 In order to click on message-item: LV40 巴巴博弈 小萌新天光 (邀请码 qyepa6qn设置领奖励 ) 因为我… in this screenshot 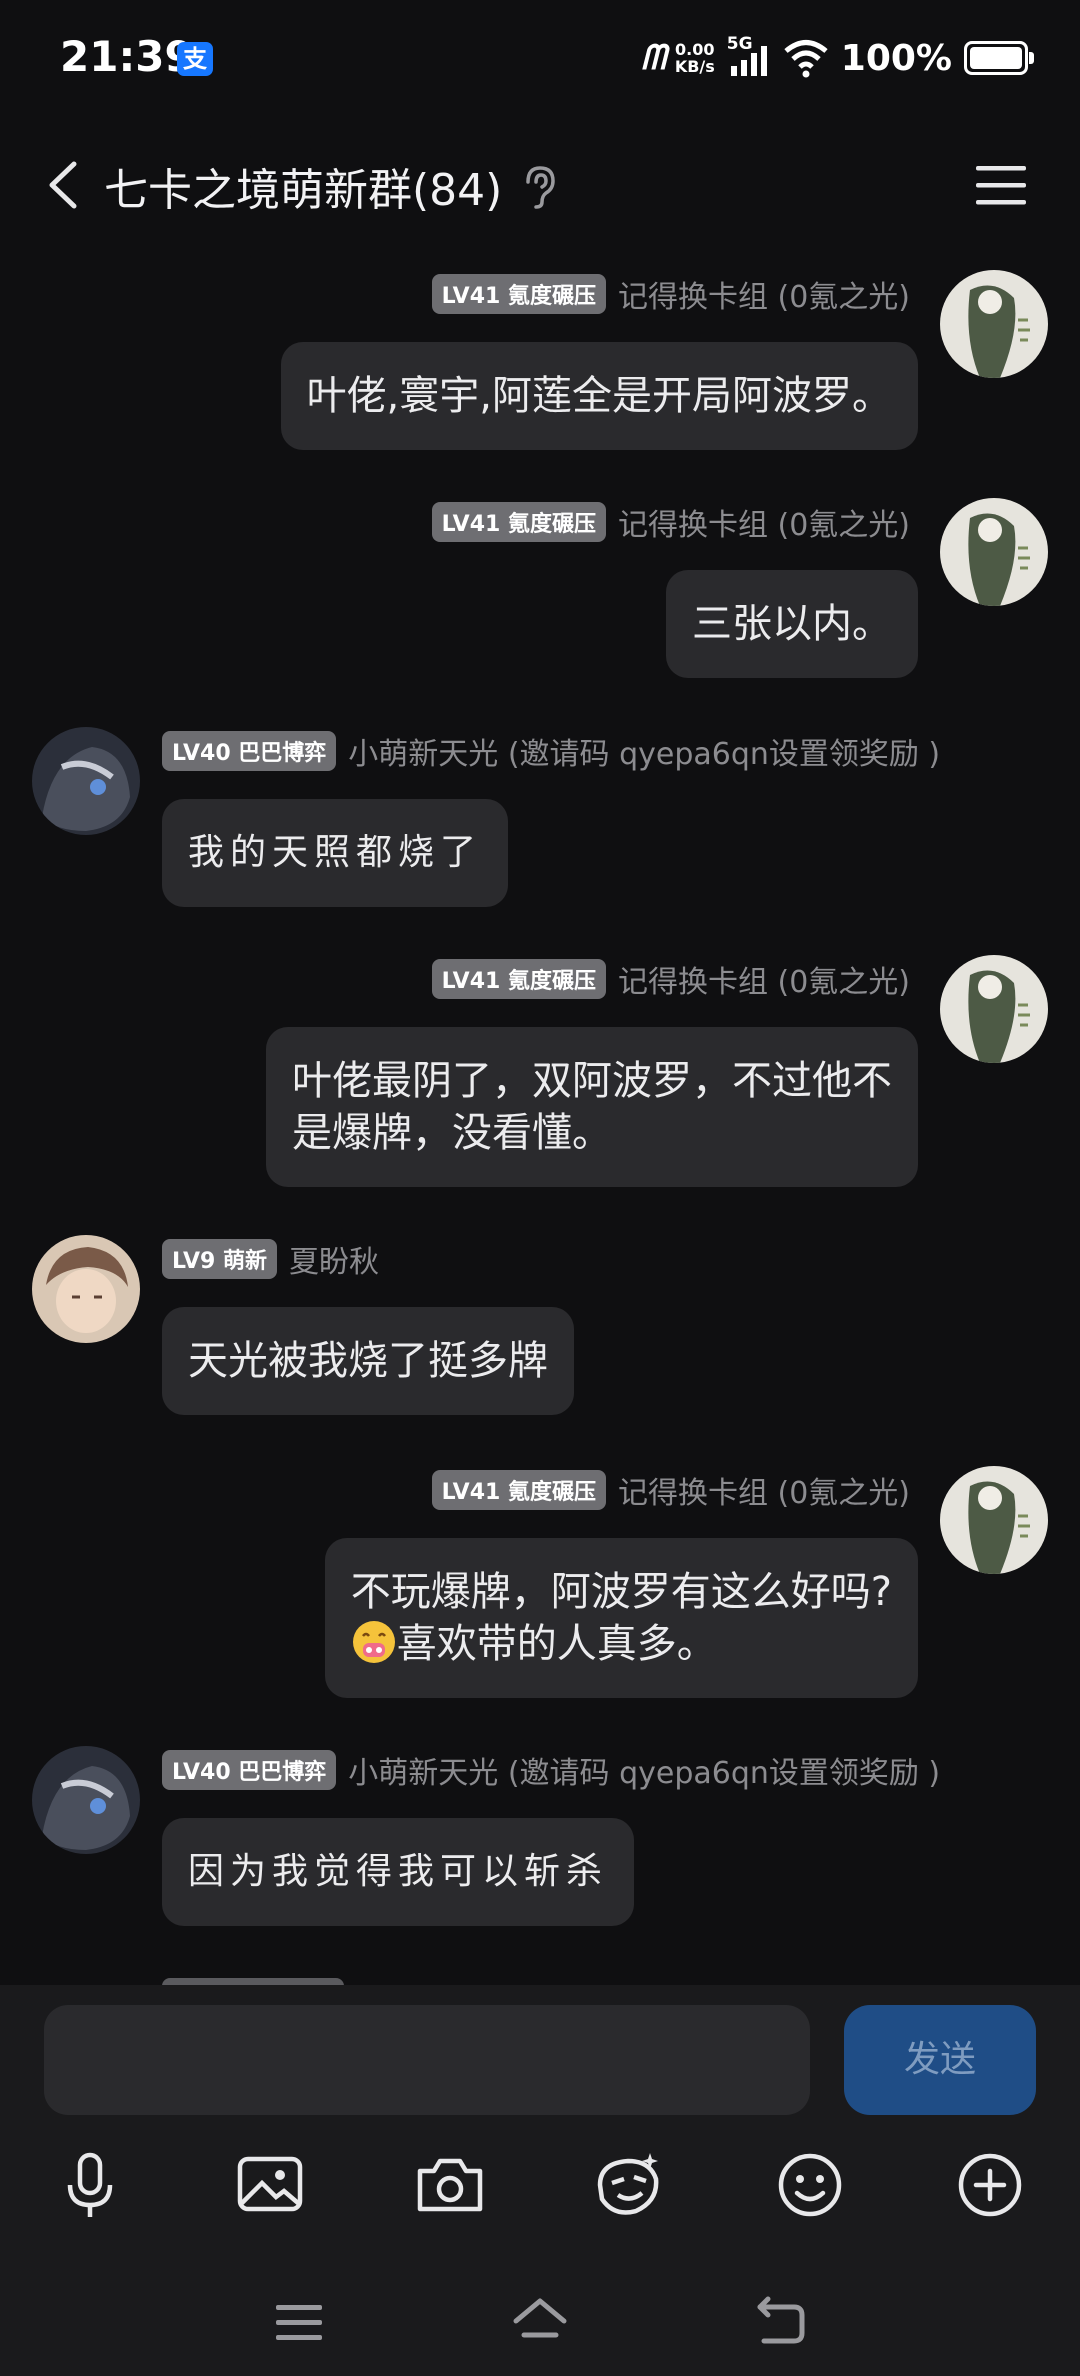, I will do `click(540, 1831)`.